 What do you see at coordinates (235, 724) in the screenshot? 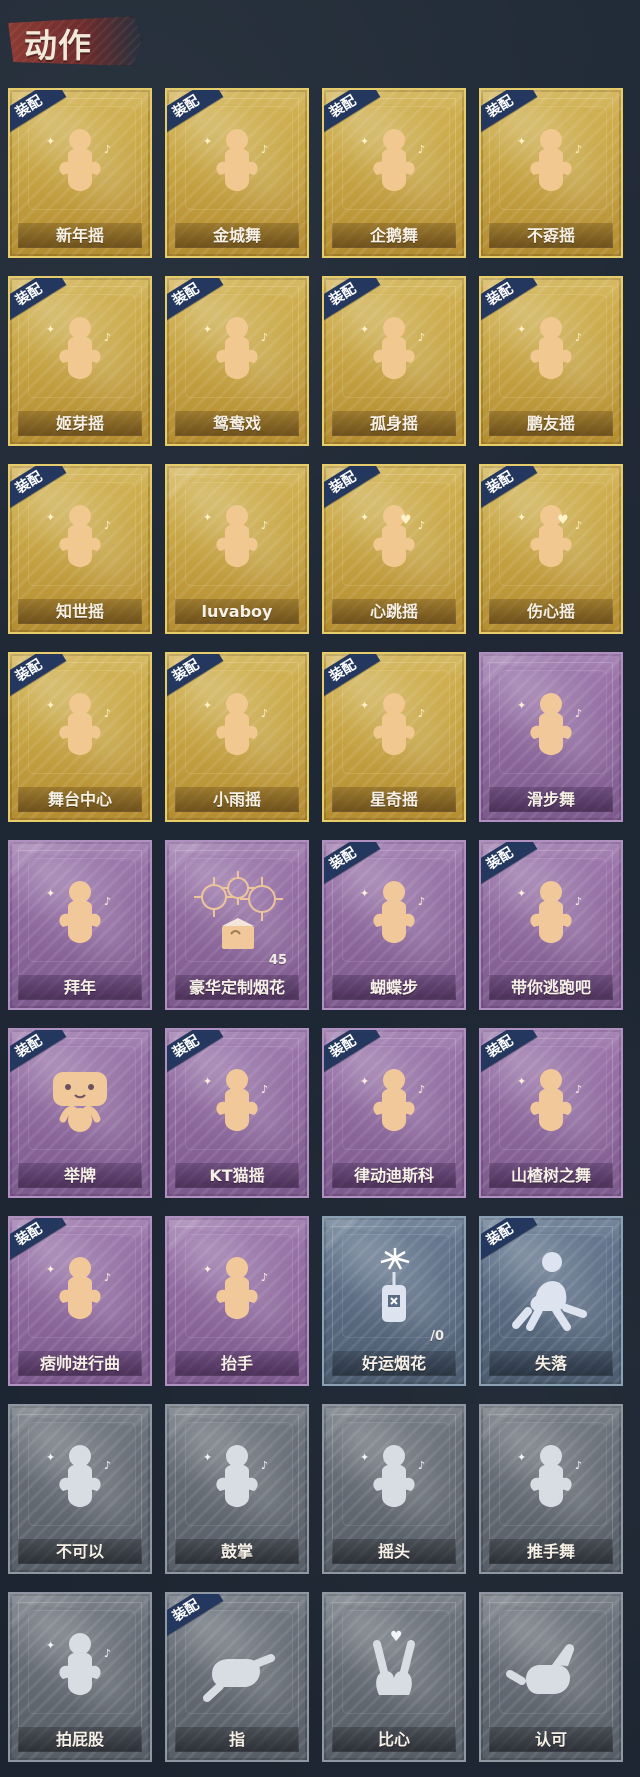
I see `pose-light-rain-shake-icon-svg: ✦ ♪` at bounding box center [235, 724].